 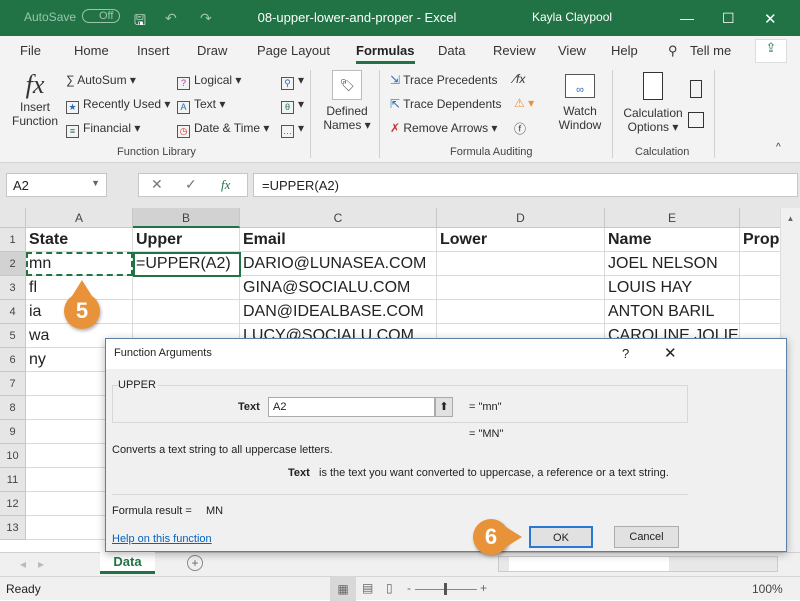 What do you see at coordinates (572, 50) in the screenshot?
I see `tab-view: View` at bounding box center [572, 50].